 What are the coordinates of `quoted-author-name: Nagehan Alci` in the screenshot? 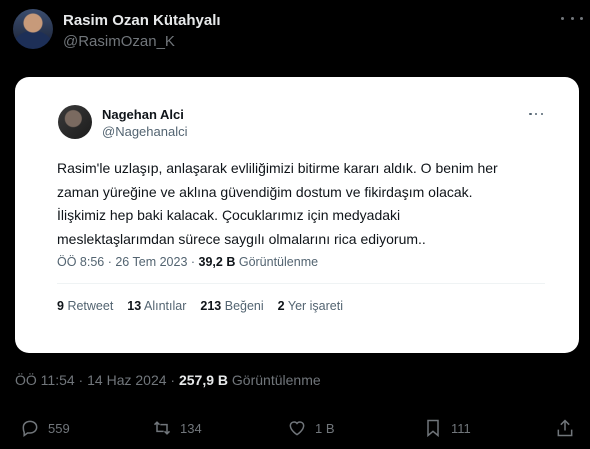 It's located at (143, 114).